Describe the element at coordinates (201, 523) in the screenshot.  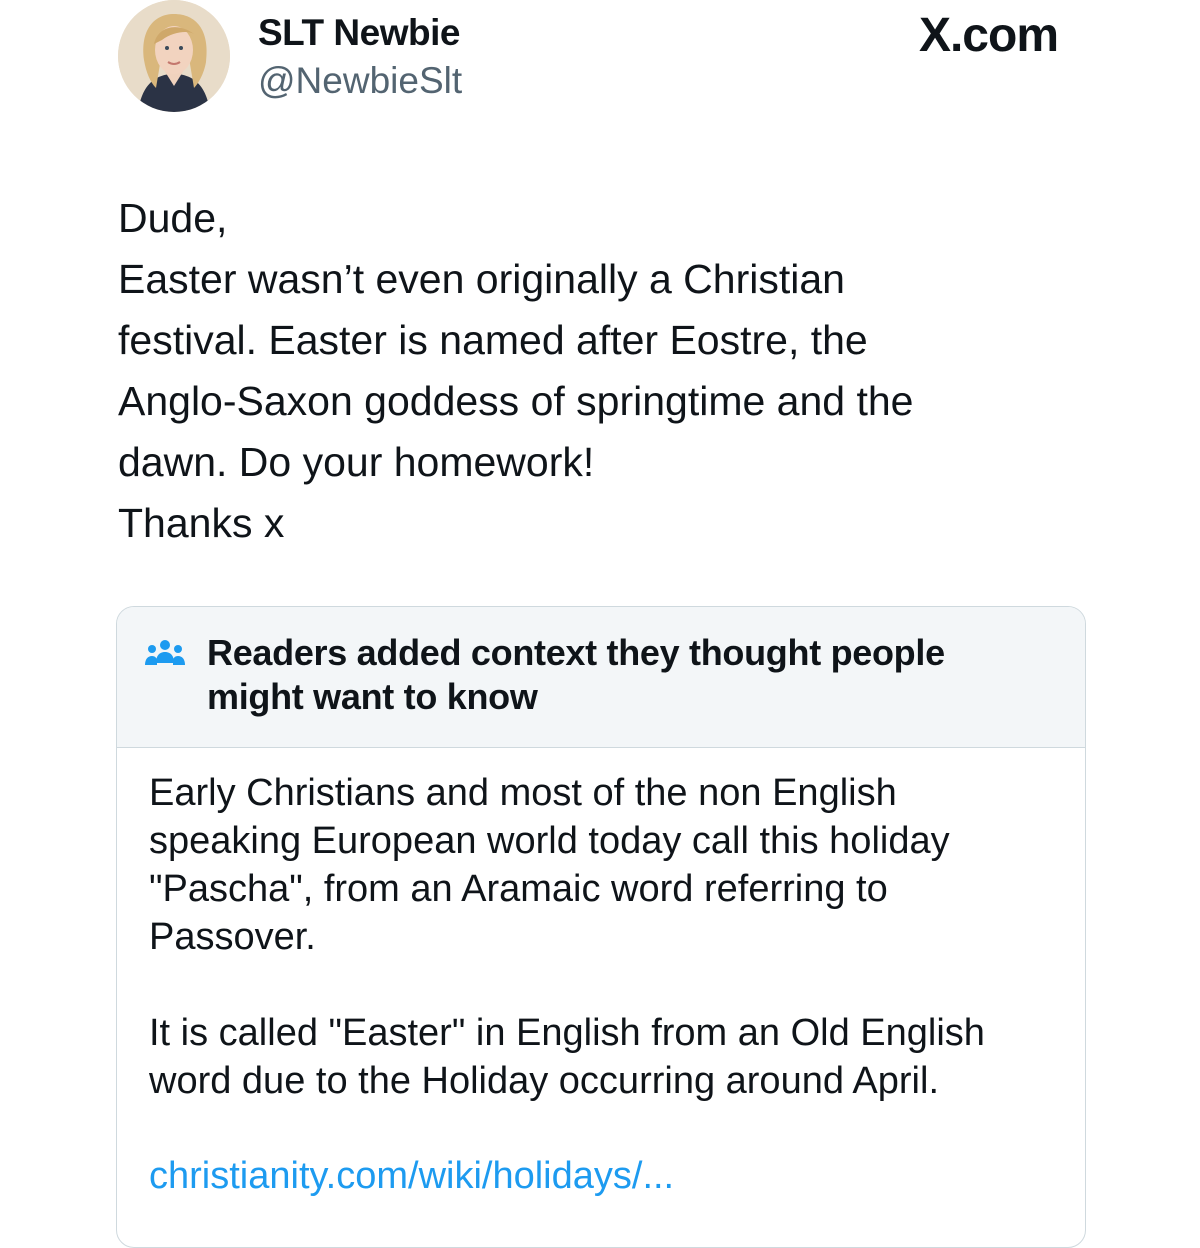
I see `tweet-line: Thanks x` at that location.